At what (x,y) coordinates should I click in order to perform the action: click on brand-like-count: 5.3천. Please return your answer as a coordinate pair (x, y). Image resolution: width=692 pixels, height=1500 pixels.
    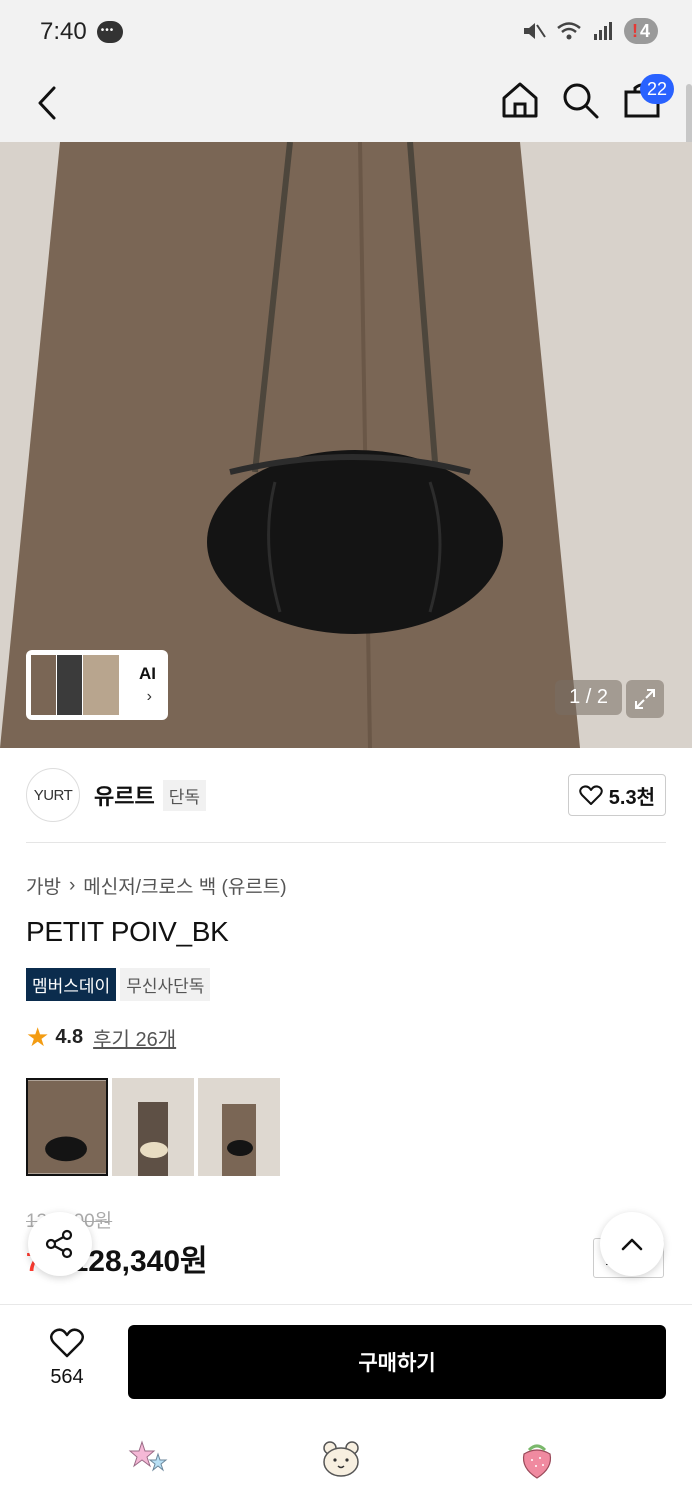
    Looking at the image, I should click on (631, 797).